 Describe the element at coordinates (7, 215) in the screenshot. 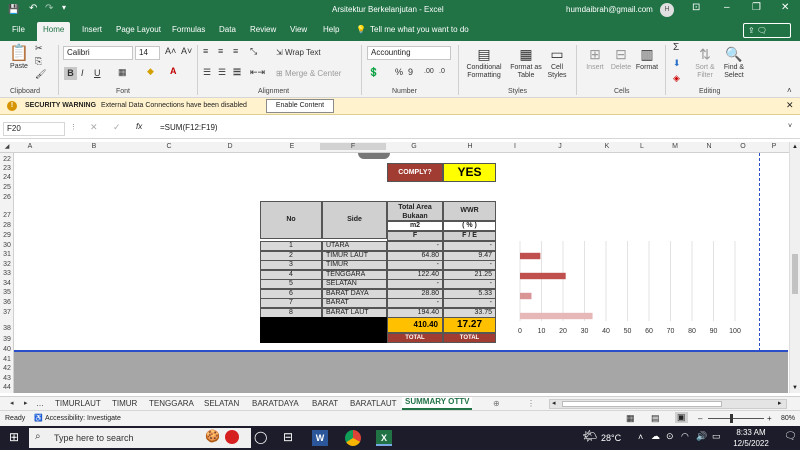

I see `row-header: 27` at that location.